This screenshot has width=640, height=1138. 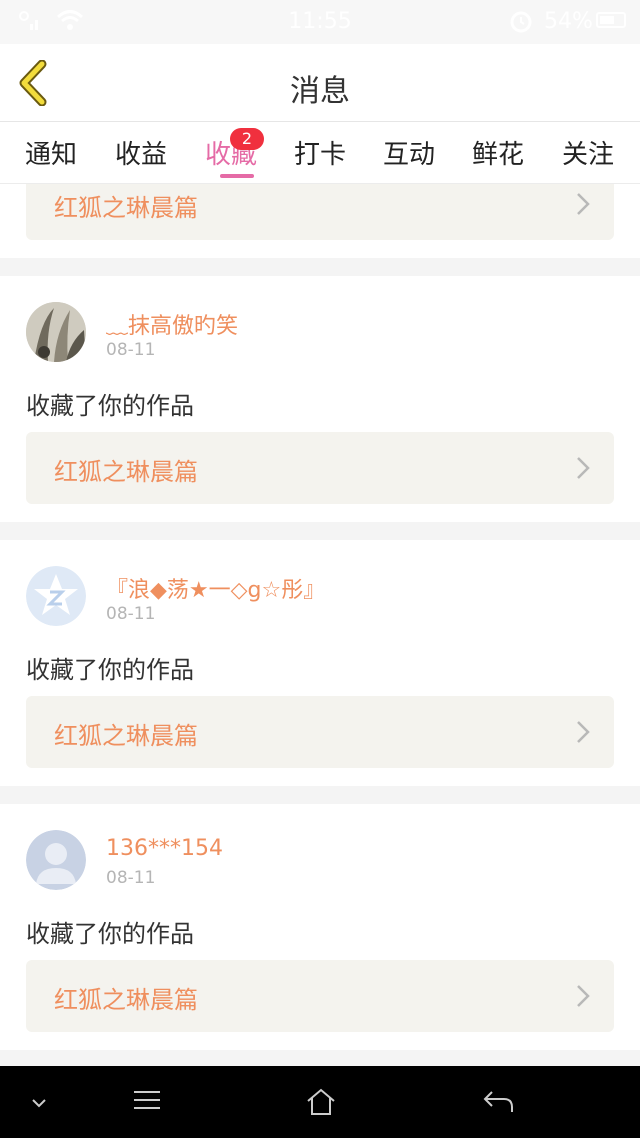 I want to click on username: 136***154, so click(x=164, y=848).